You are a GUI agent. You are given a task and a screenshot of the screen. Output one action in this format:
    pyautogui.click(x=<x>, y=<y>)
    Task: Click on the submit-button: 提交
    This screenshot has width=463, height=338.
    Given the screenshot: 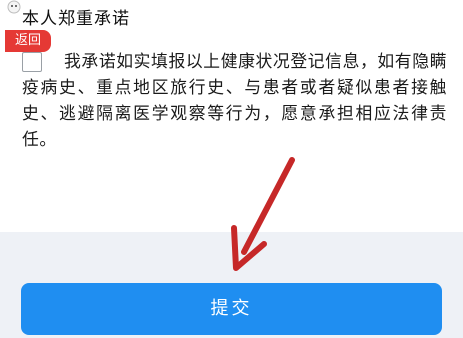 What is the action you would take?
    pyautogui.click(x=231, y=309)
    